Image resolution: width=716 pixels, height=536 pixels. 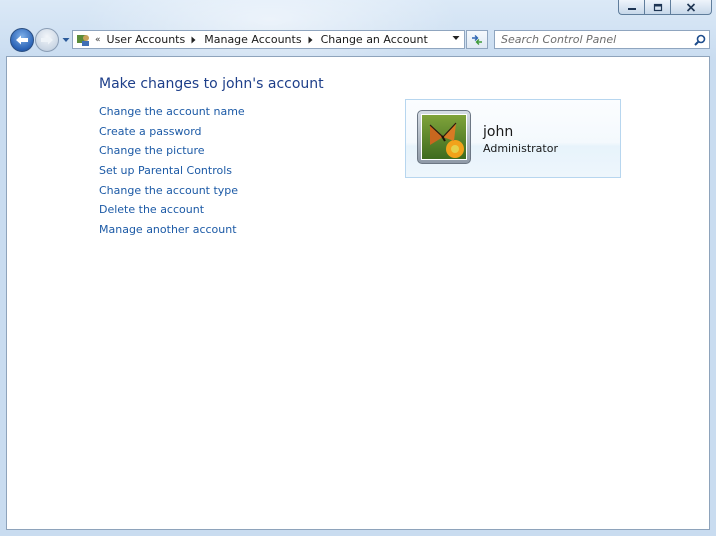 I want to click on change-account-type-link: Change the account type, so click(x=172, y=190).